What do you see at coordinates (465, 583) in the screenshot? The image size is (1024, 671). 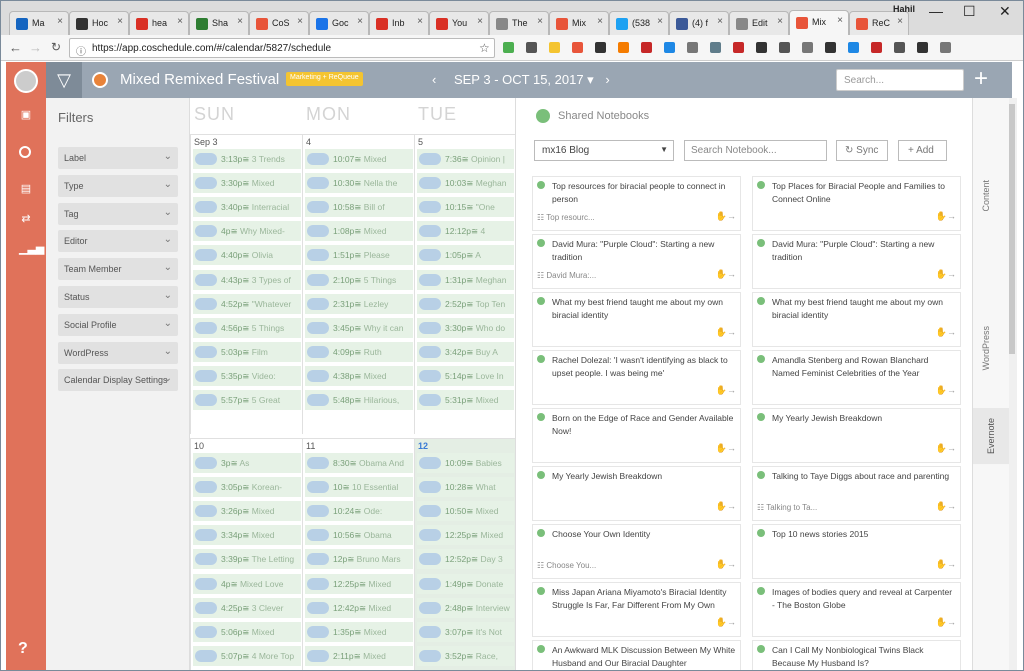 I see `calendar-event: 1:49p≅ Donate` at bounding box center [465, 583].